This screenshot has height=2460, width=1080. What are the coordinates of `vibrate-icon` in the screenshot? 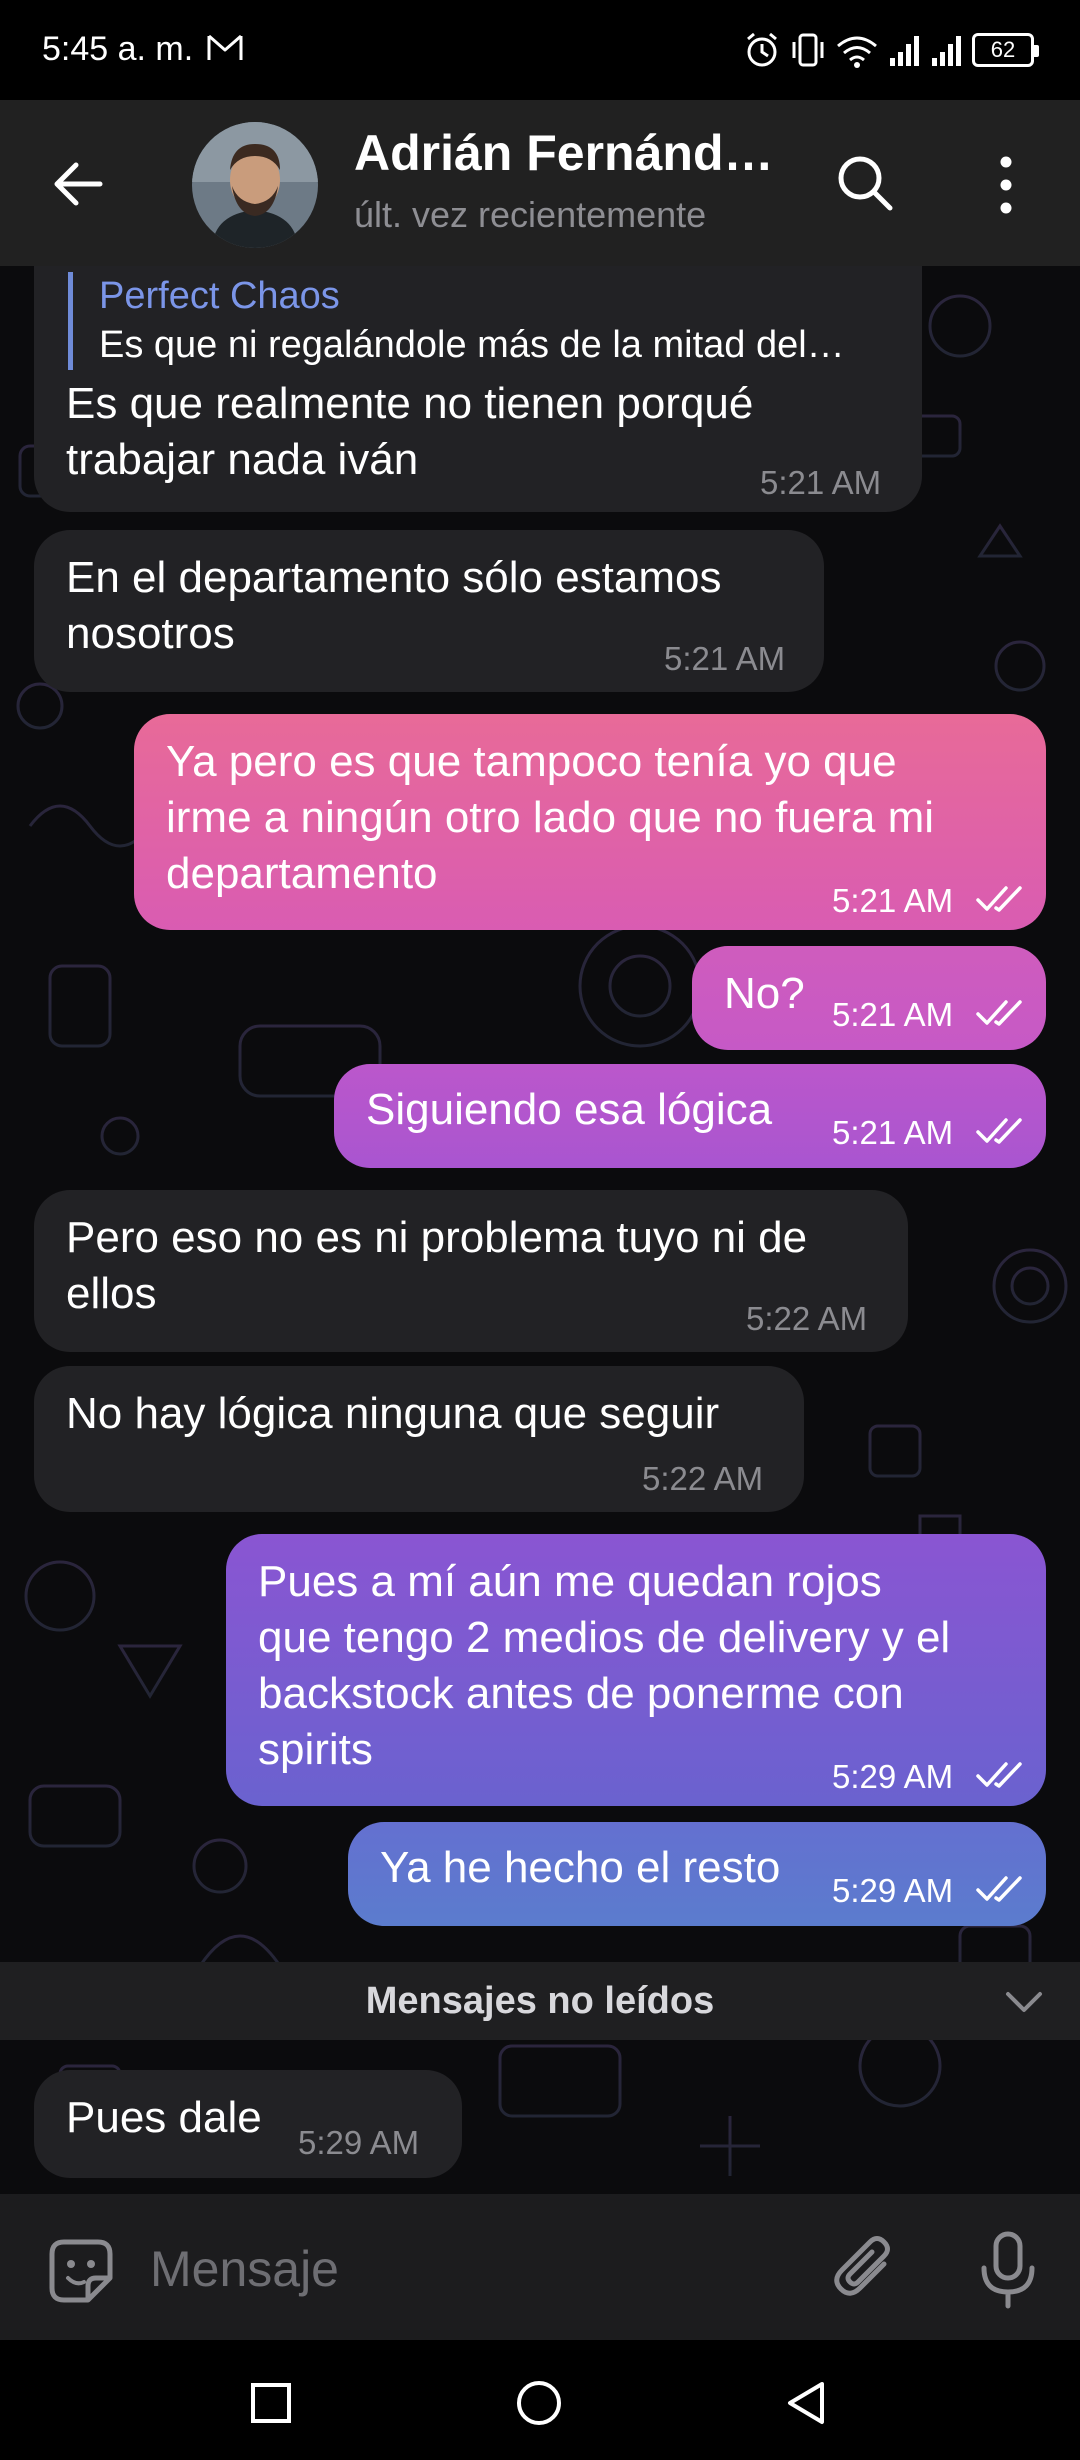 It's located at (808, 50).